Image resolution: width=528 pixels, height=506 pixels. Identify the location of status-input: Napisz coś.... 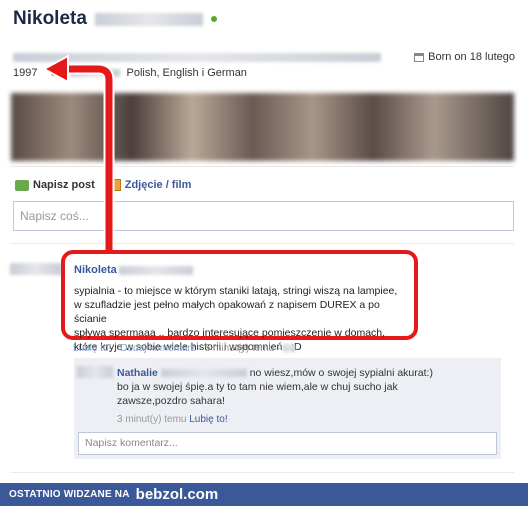
(263, 216).